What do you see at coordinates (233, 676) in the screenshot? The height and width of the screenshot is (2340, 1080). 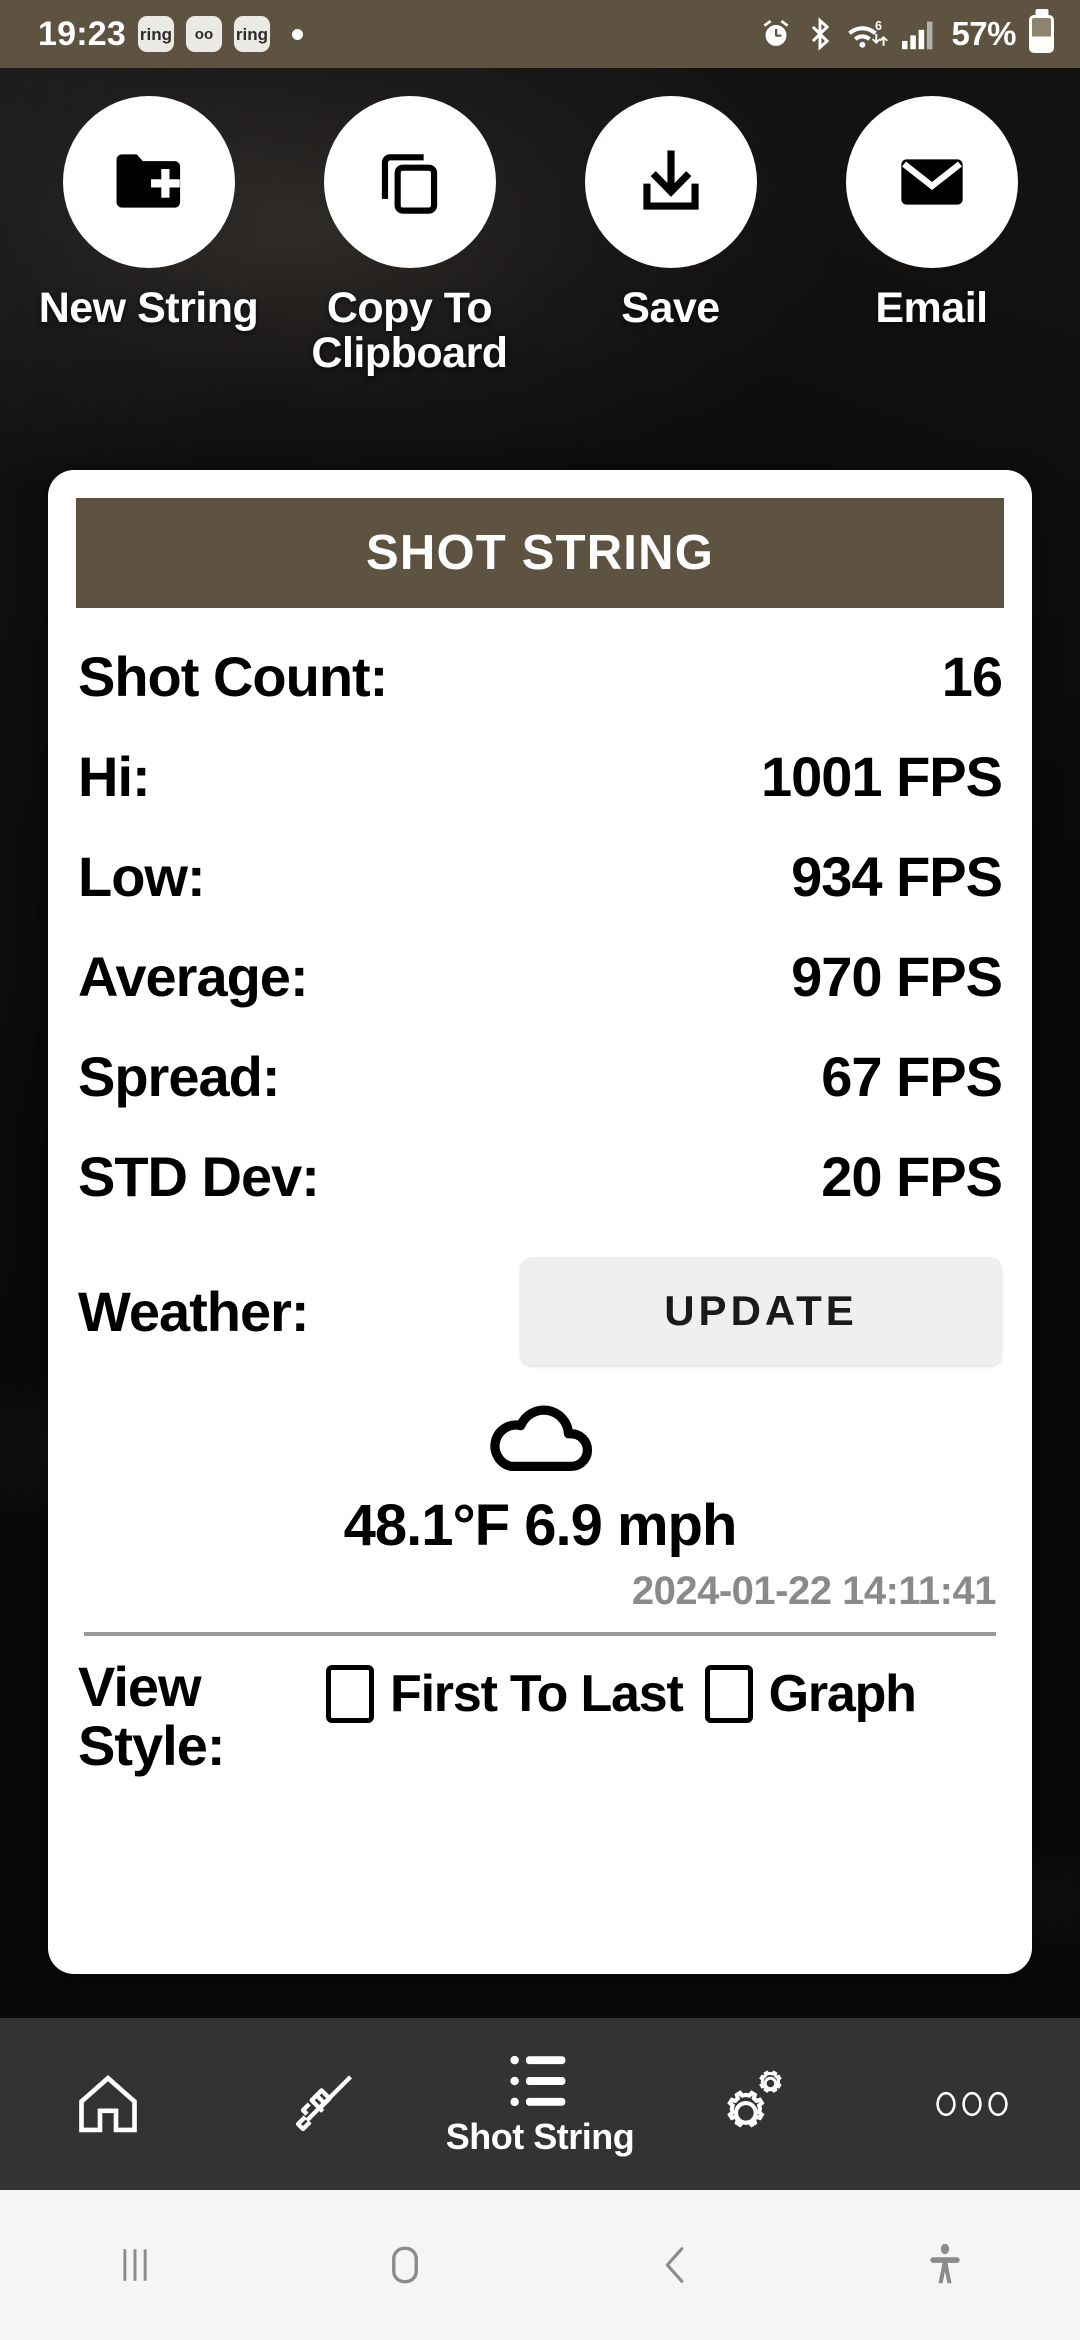 I see `stat-label: Shot Count:` at bounding box center [233, 676].